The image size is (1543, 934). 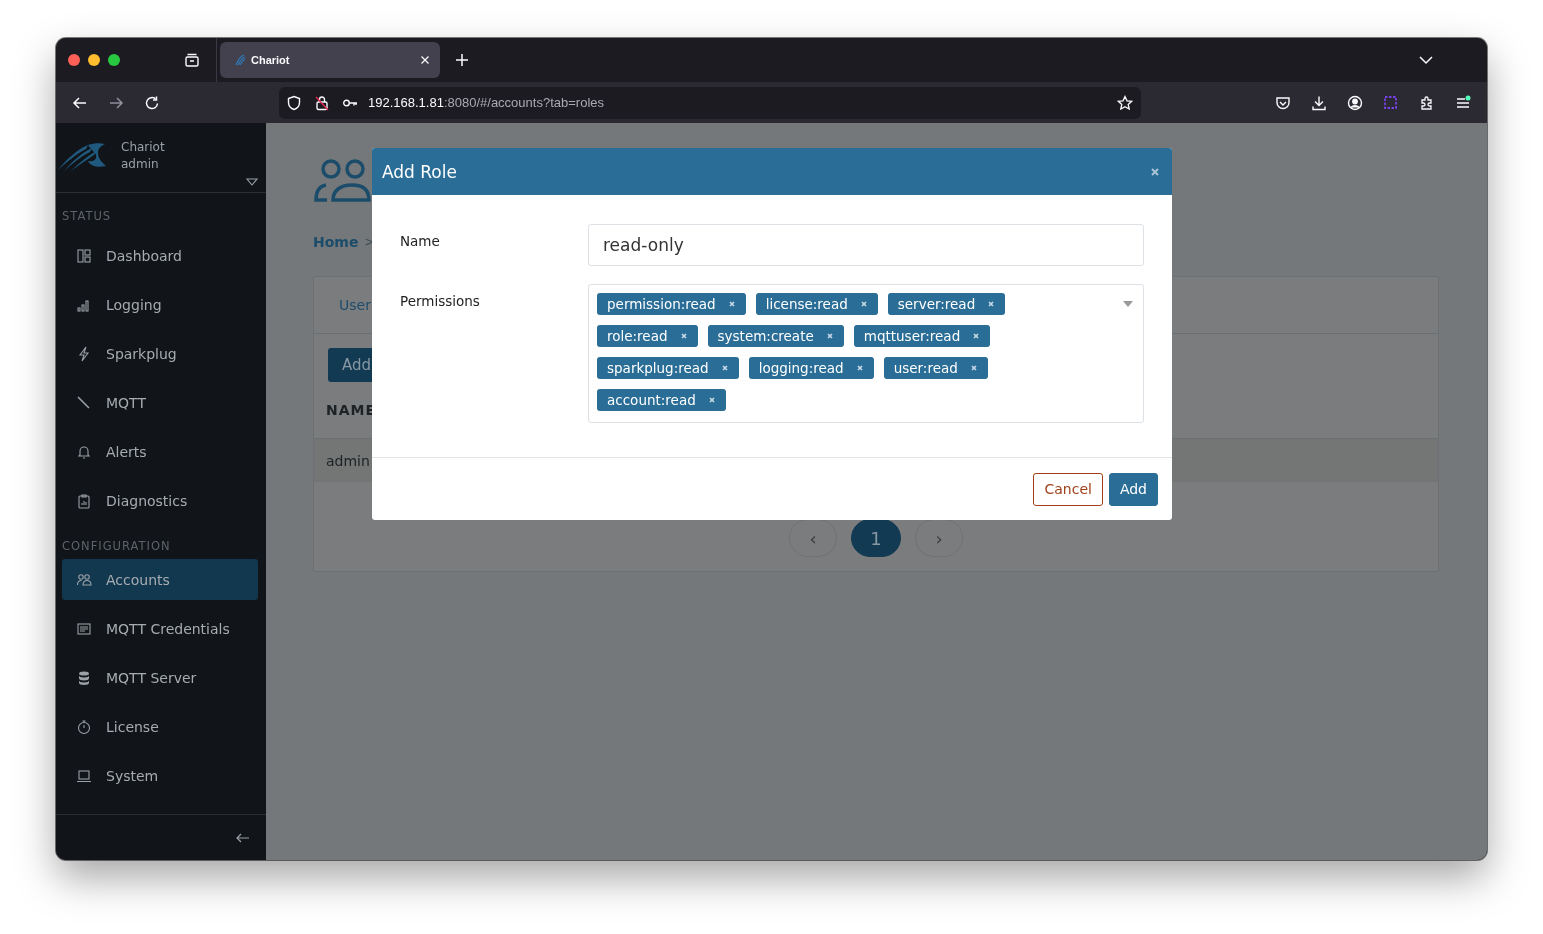 What do you see at coordinates (912, 336) in the screenshot?
I see `tag-label: mqttuser:read` at bounding box center [912, 336].